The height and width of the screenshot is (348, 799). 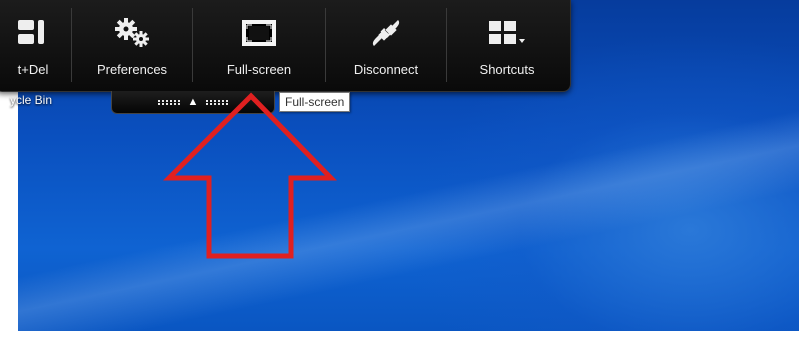 I want to click on keyboard-icon, so click(x=33, y=33).